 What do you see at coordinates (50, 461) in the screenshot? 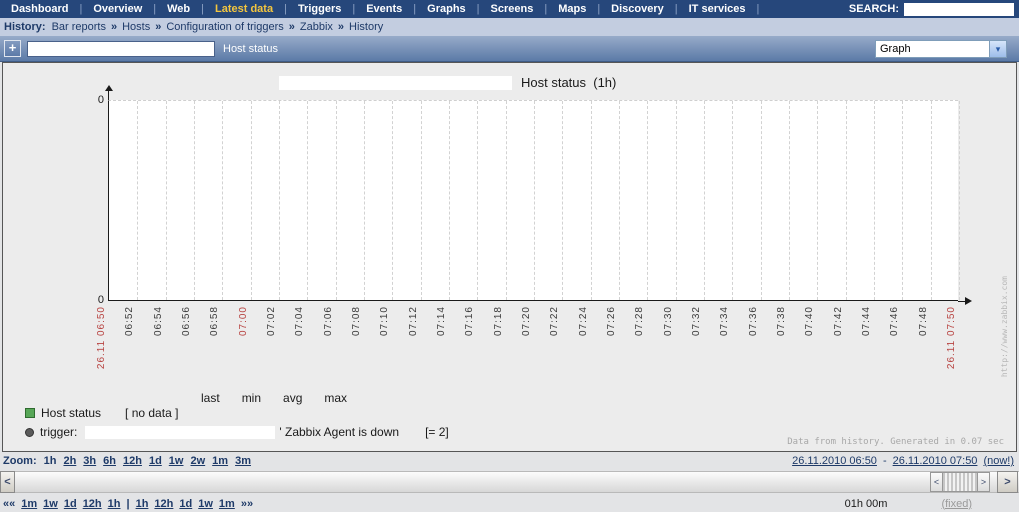
I see `zoom-current-1h: 1h` at bounding box center [50, 461].